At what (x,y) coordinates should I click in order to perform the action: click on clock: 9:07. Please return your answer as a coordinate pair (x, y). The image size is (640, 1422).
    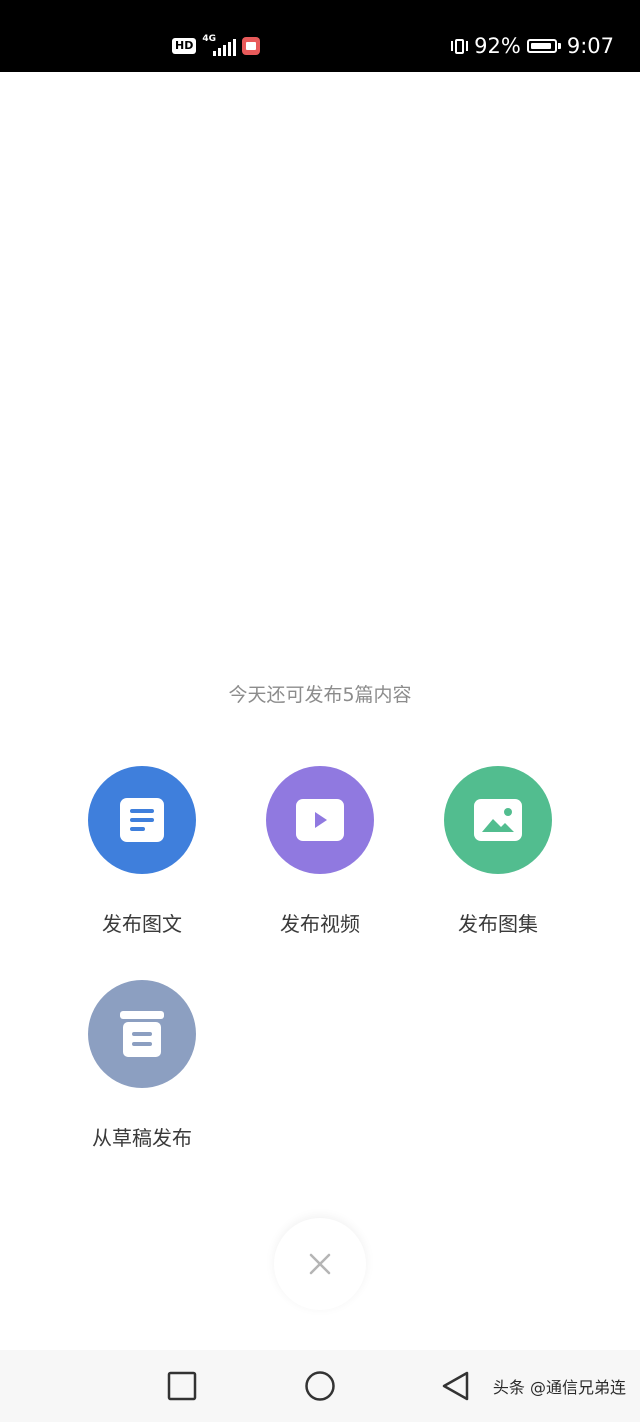
    Looking at the image, I should click on (590, 46).